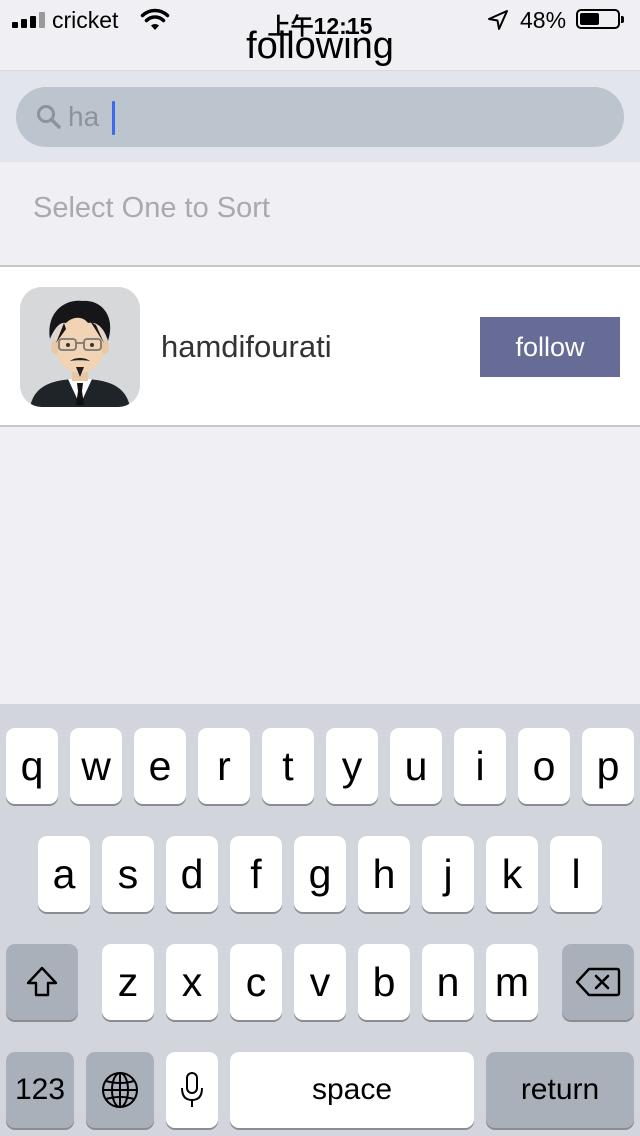  I want to click on globe-icon, so click(120, 1090).